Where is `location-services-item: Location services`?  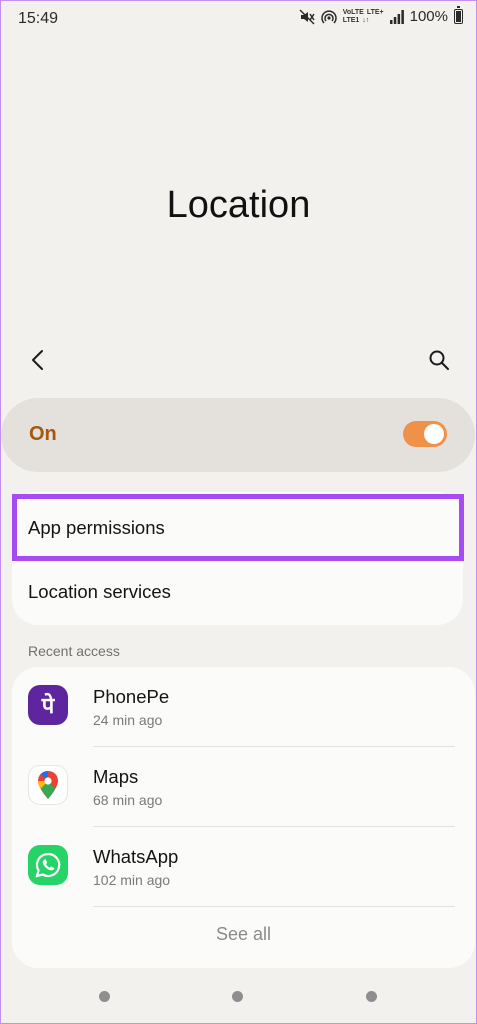 location-services-item: Location services is located at coordinates (237, 592).